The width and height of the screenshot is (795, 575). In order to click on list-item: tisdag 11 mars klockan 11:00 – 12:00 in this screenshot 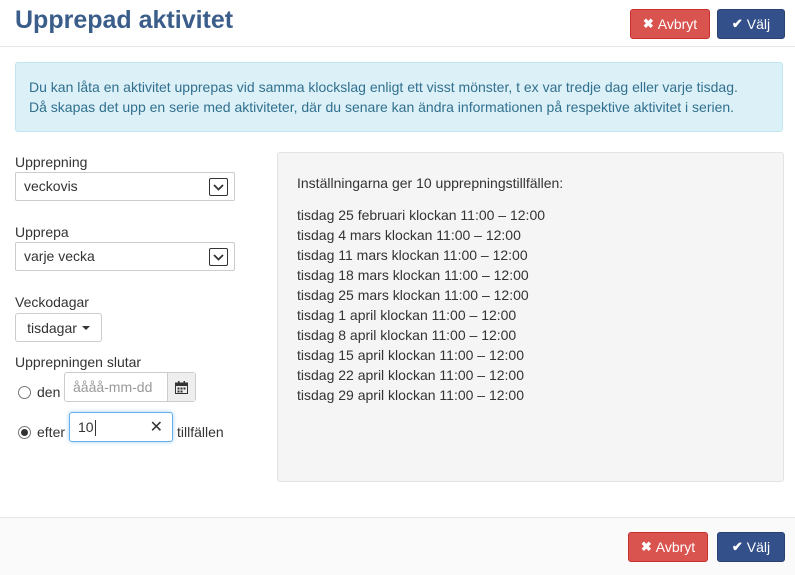, I will do `click(412, 255)`.